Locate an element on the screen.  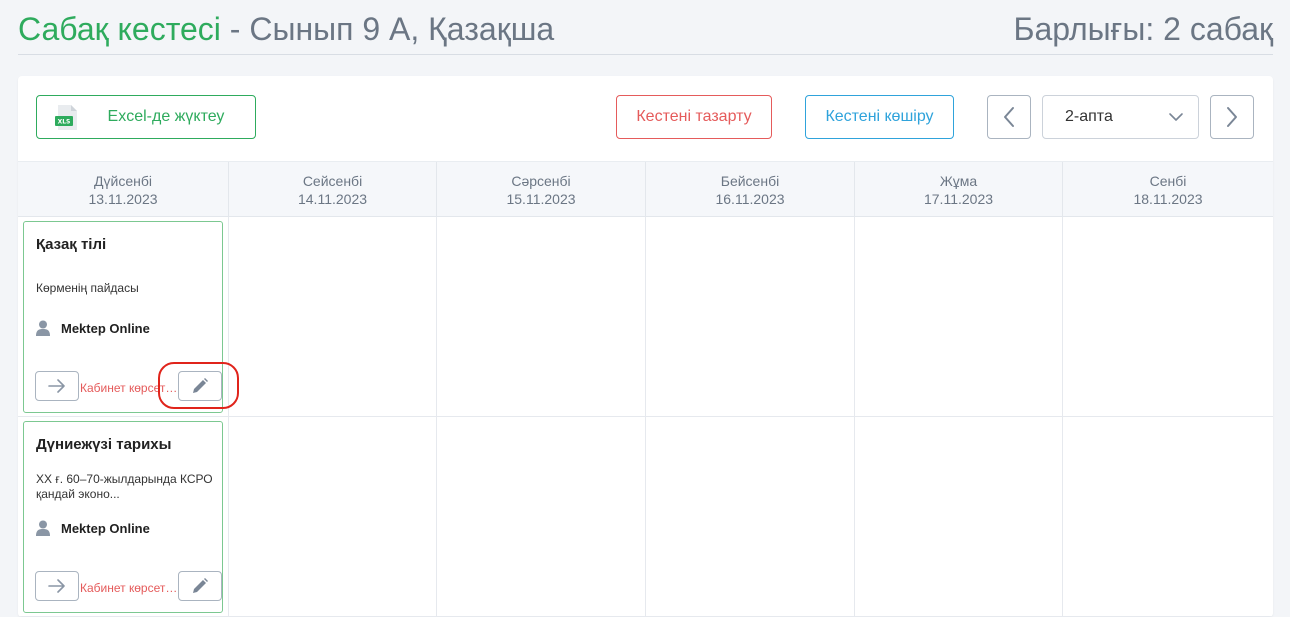
clear-schedule-label: Кестені тазарту is located at coordinates (694, 116).